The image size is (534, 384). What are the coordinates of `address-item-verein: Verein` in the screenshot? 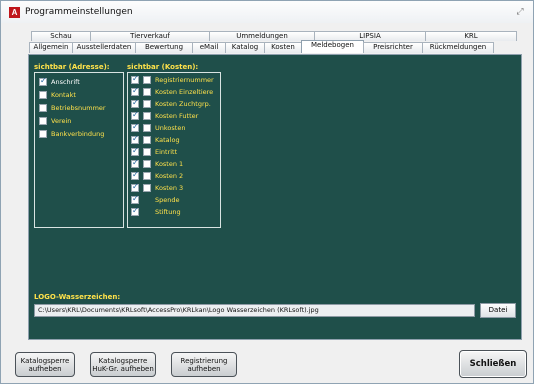 It's located at (55, 121).